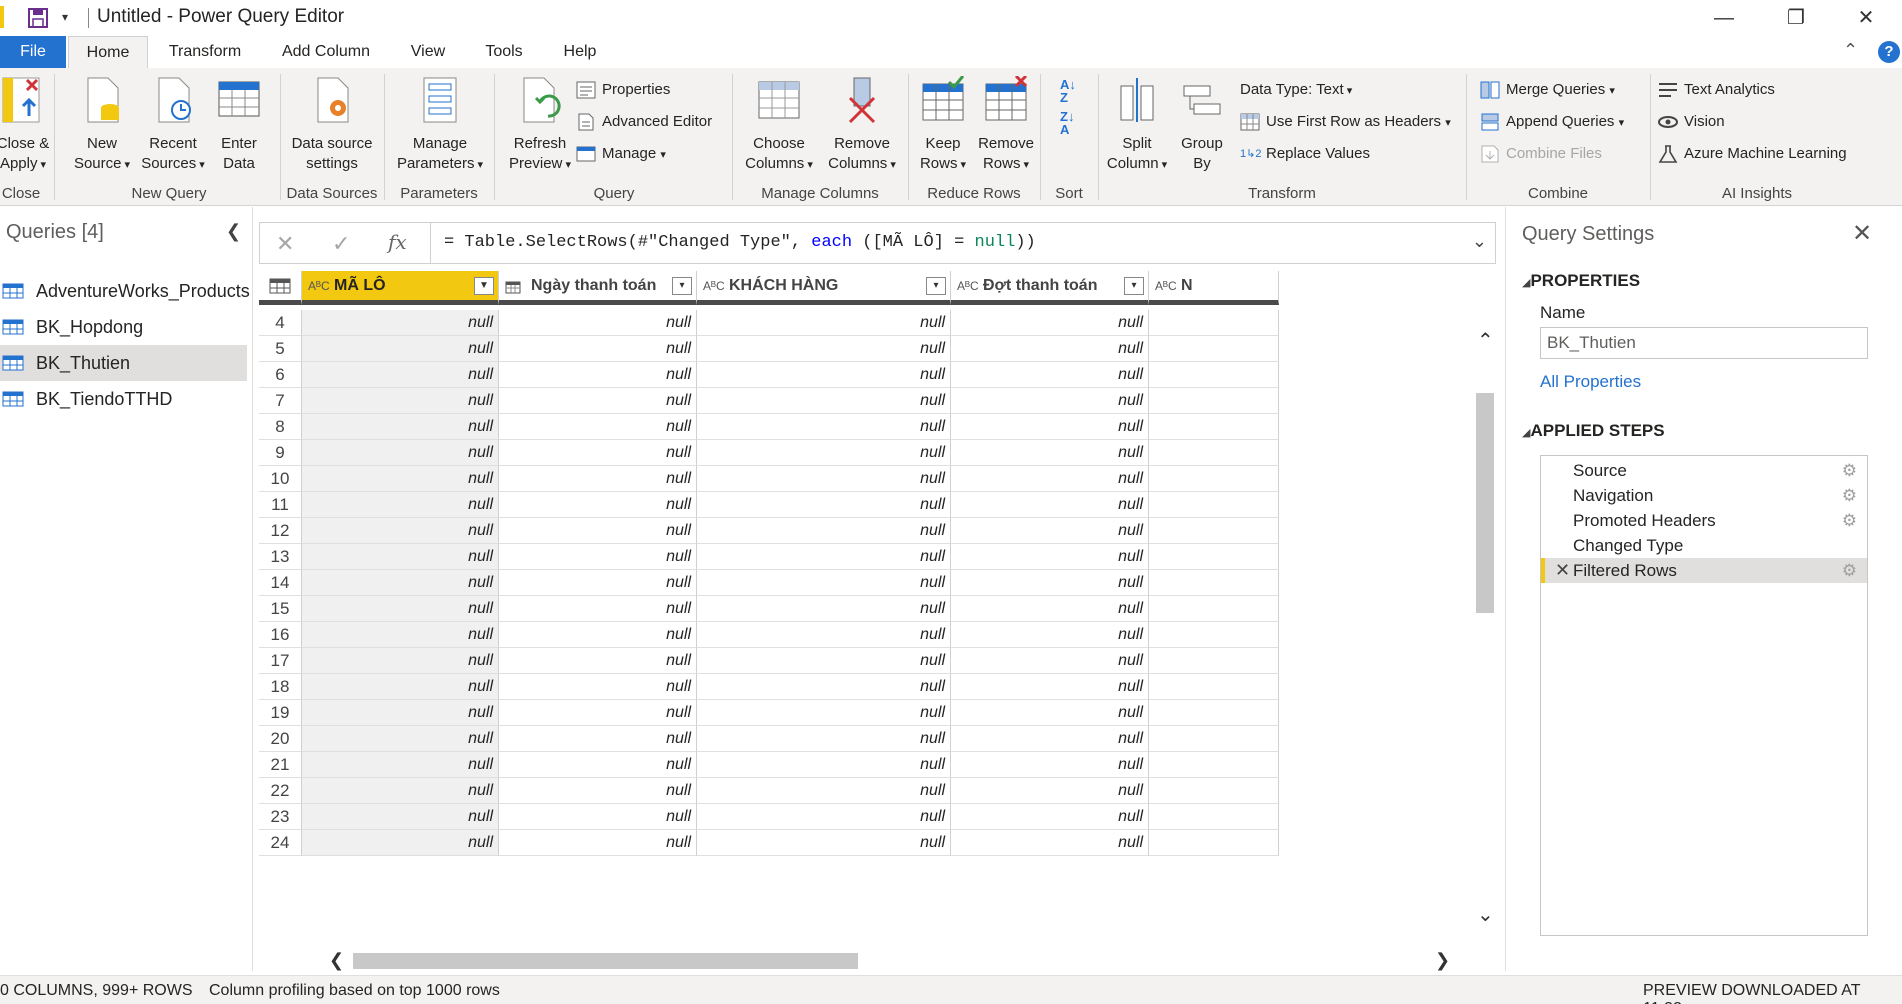  What do you see at coordinates (108, 52) in the screenshot?
I see `tab-home: Home` at bounding box center [108, 52].